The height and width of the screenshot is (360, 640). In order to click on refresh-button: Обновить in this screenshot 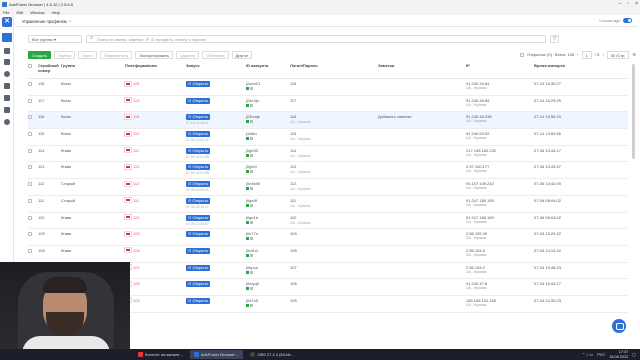, I will do `click(215, 54)`.